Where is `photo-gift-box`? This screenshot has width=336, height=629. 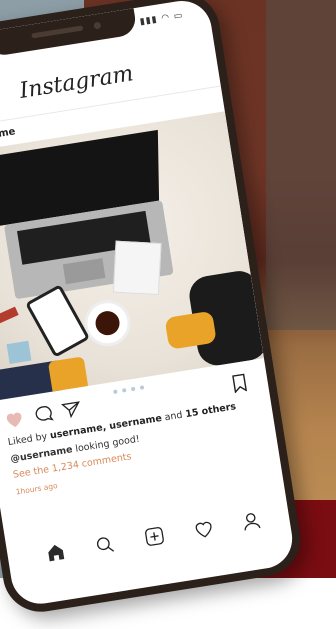
photo-gift-box is located at coordinates (19, 352).